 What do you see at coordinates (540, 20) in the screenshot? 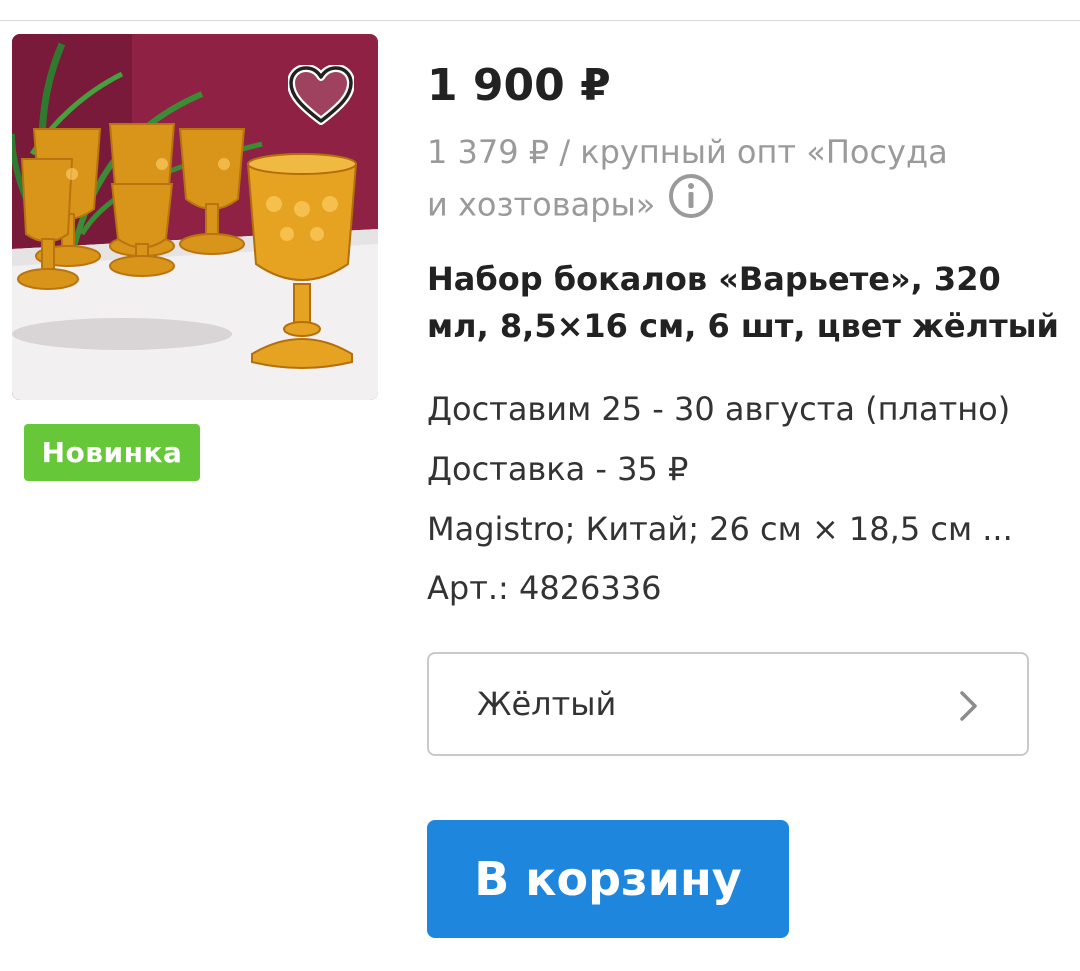
I see `top-divider` at bounding box center [540, 20].